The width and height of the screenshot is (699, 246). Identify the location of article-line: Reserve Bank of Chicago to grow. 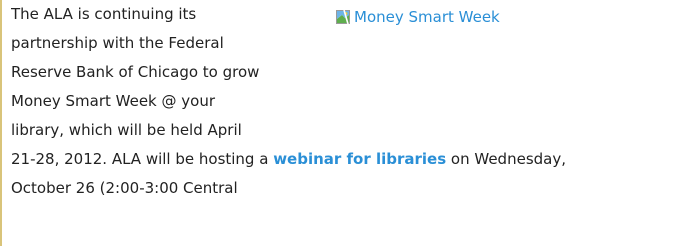
(135, 72).